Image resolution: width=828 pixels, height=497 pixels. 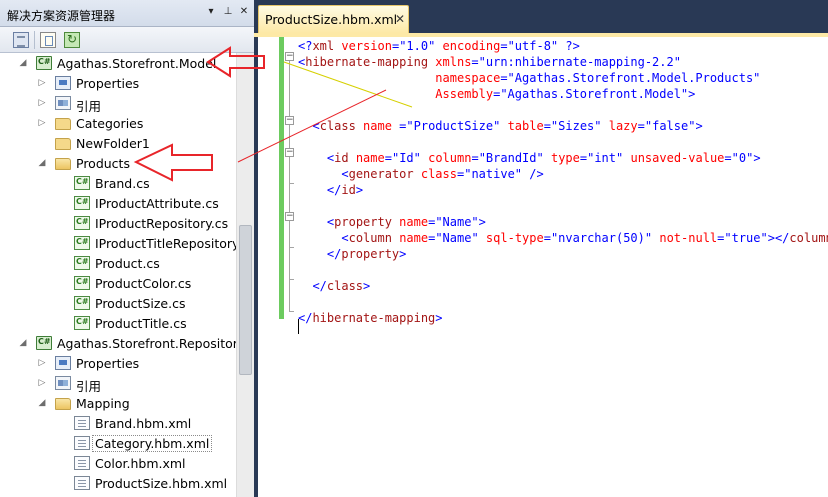 I want to click on code-token: not-null, so click(x=688, y=238).